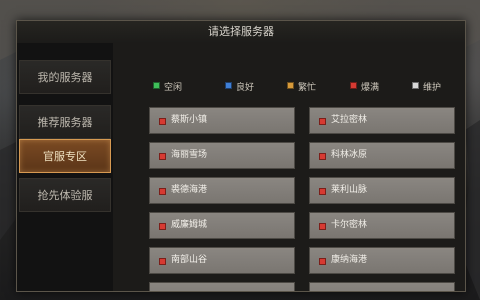 The width and height of the screenshot is (480, 300). What do you see at coordinates (349, 190) in the screenshot?
I see `server-name: 莱利山脉` at bounding box center [349, 190].